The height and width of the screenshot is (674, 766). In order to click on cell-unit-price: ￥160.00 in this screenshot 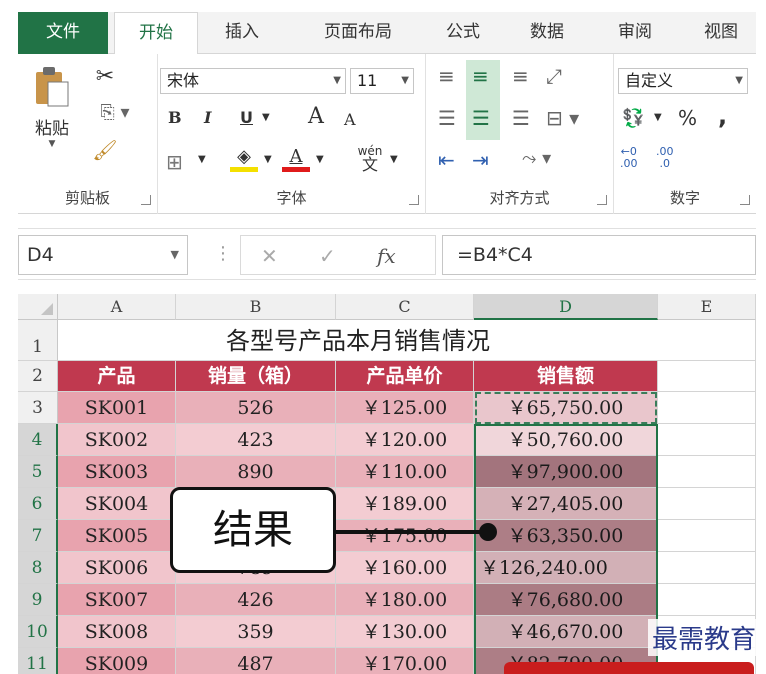, I will do `click(405, 568)`.